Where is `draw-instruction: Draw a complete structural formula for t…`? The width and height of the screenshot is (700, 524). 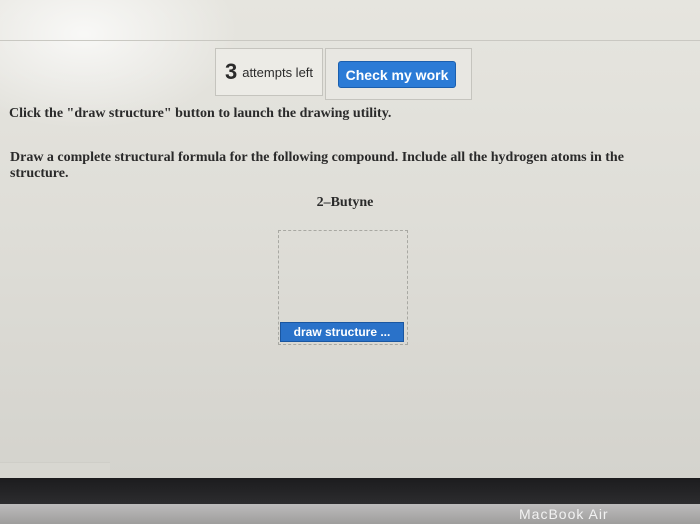 draw-instruction: Draw a complete structural formula for t… is located at coordinates (317, 165).